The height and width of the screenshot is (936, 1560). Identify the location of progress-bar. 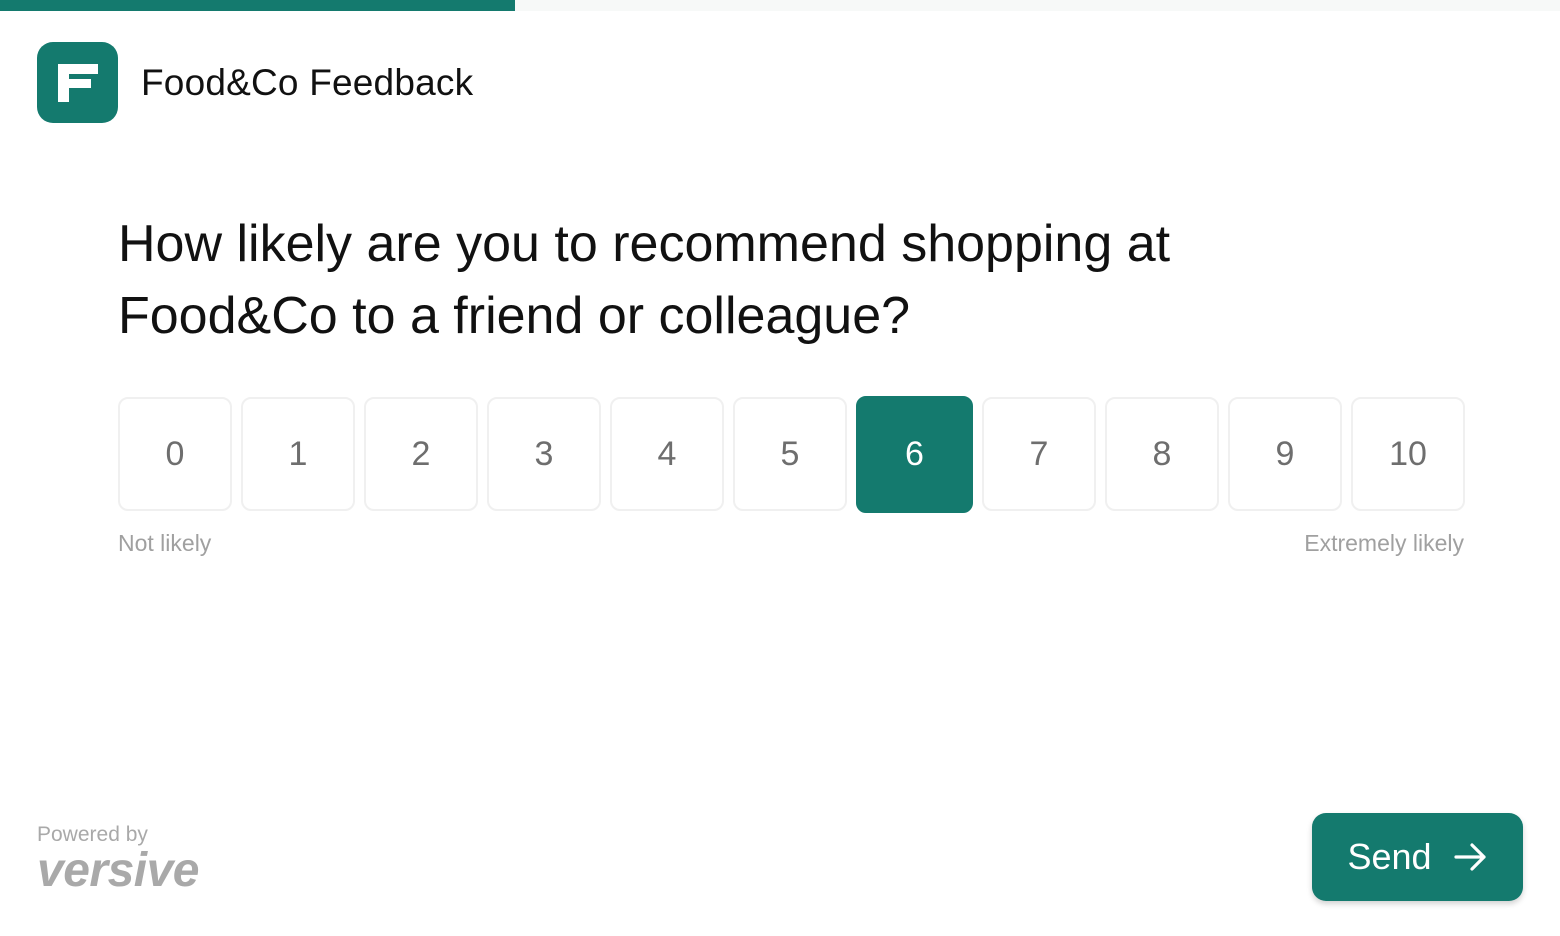
(780, 5).